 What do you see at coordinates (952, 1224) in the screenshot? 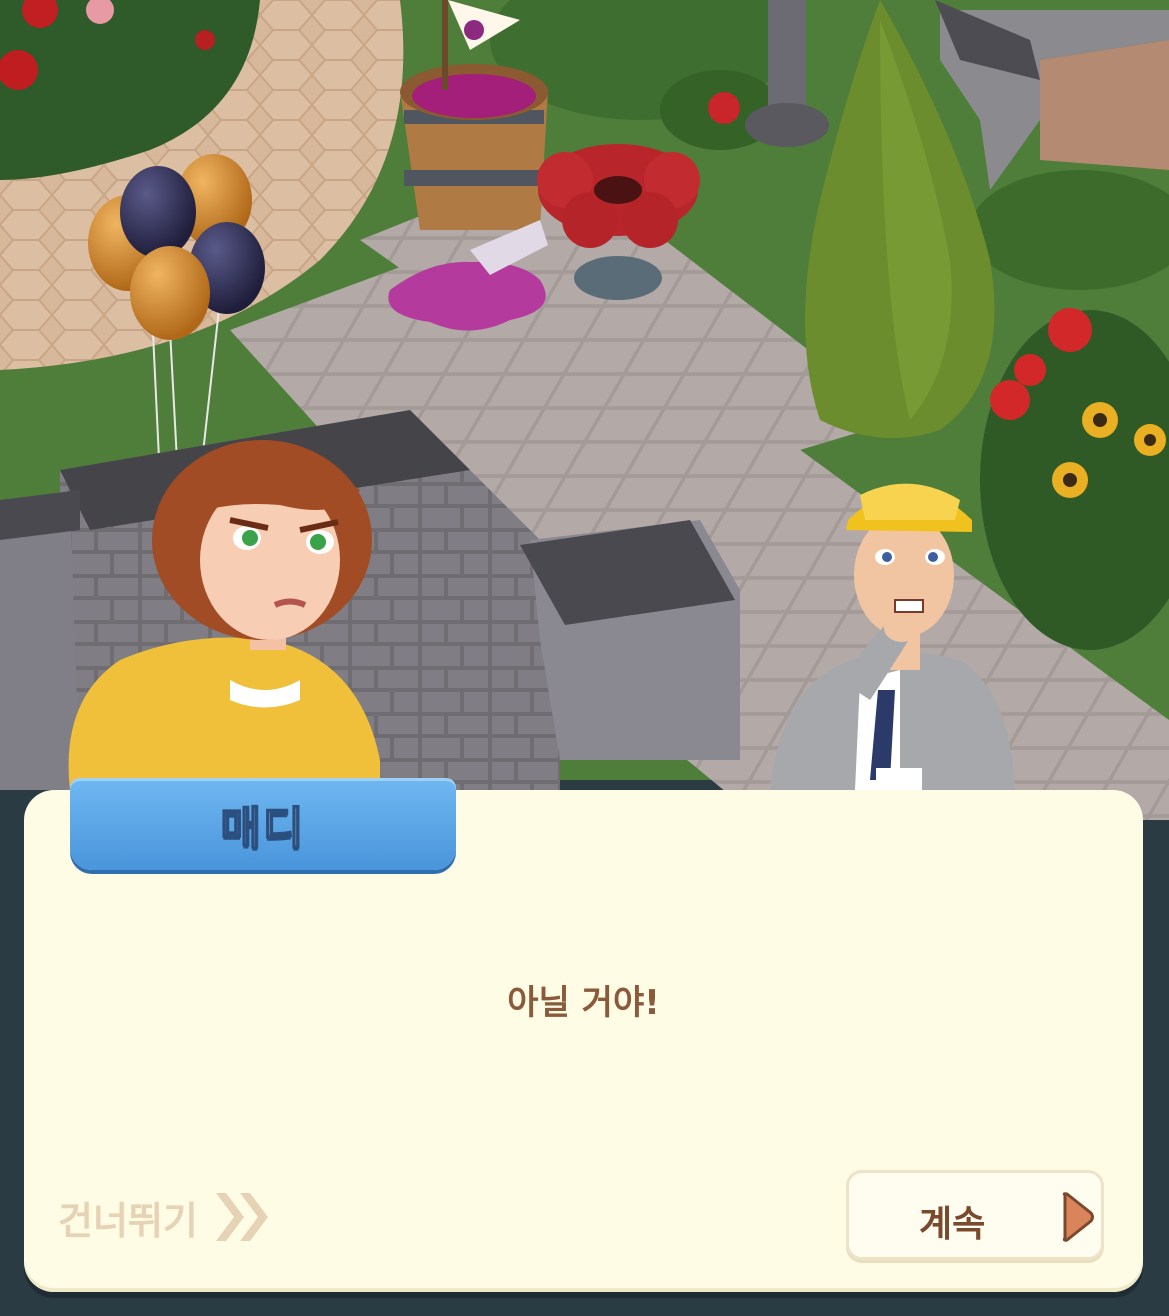
I see `continue-label: 계속` at bounding box center [952, 1224].